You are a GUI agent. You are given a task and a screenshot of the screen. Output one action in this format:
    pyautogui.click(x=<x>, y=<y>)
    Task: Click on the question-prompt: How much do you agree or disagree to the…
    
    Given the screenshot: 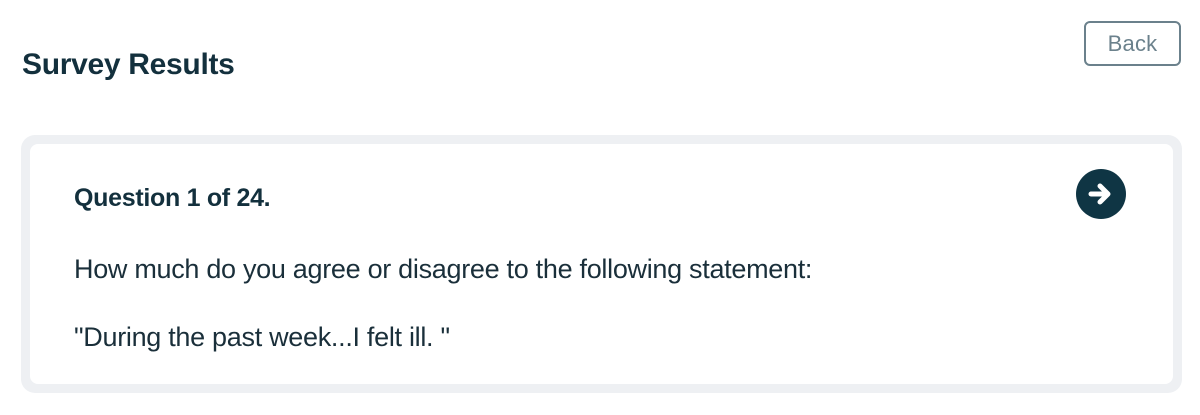 What is the action you would take?
    pyautogui.click(x=443, y=269)
    